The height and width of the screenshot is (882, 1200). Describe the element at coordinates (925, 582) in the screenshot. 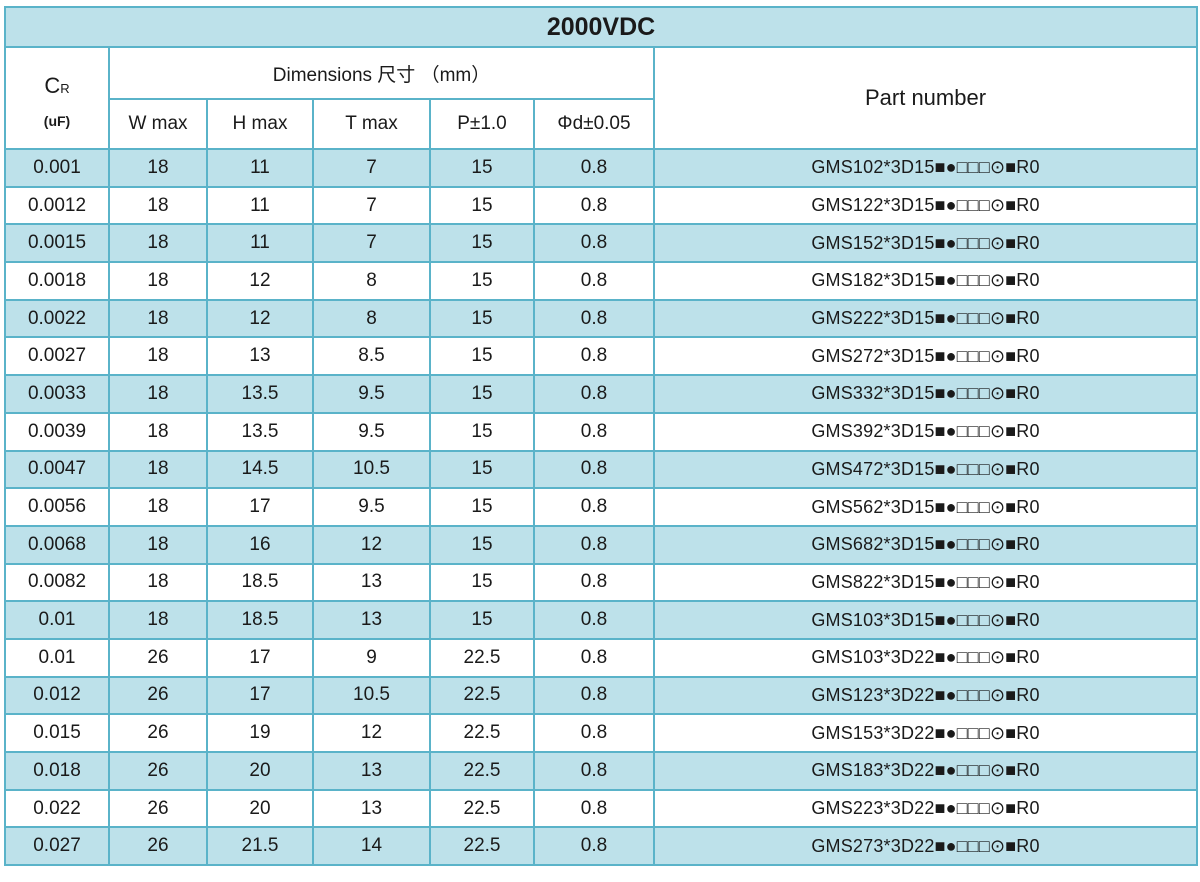

I see `part-number-cell: GMS822*3D15■●□□□⊙■R0` at that location.